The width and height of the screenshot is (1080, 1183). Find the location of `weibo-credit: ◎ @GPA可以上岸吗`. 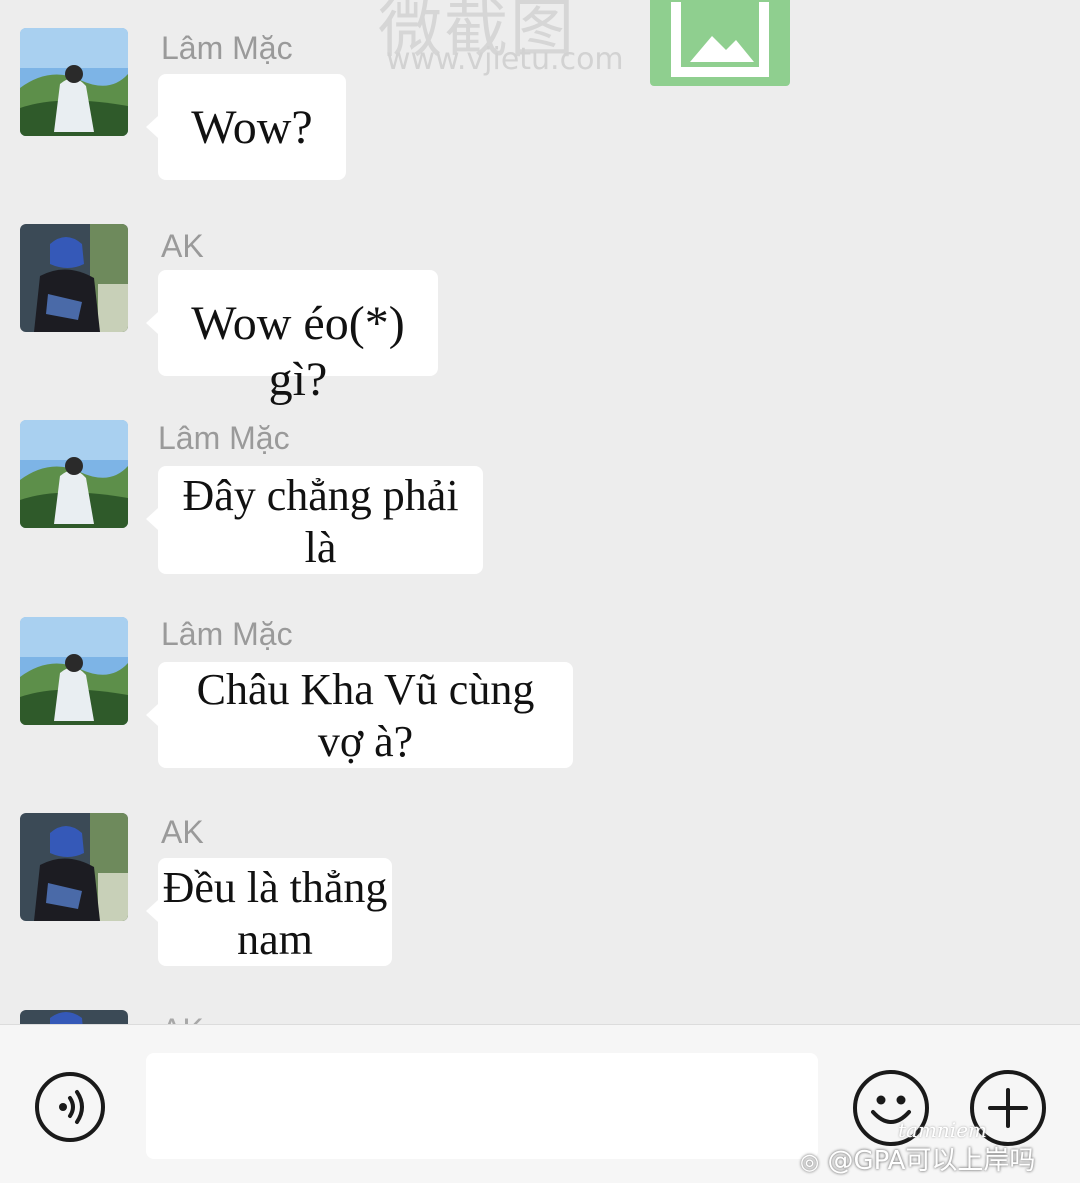

weibo-credit: ◎ @GPA可以上岸吗 is located at coordinates (917, 1158).